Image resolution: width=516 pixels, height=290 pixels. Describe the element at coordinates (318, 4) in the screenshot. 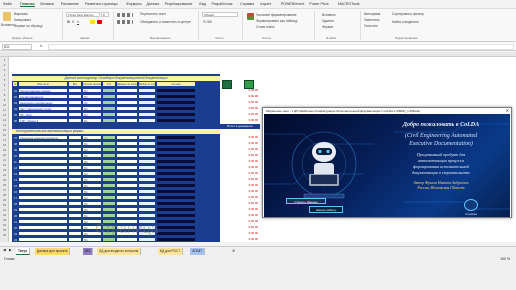

I see `menu-tab: Power Pivot` at that location.